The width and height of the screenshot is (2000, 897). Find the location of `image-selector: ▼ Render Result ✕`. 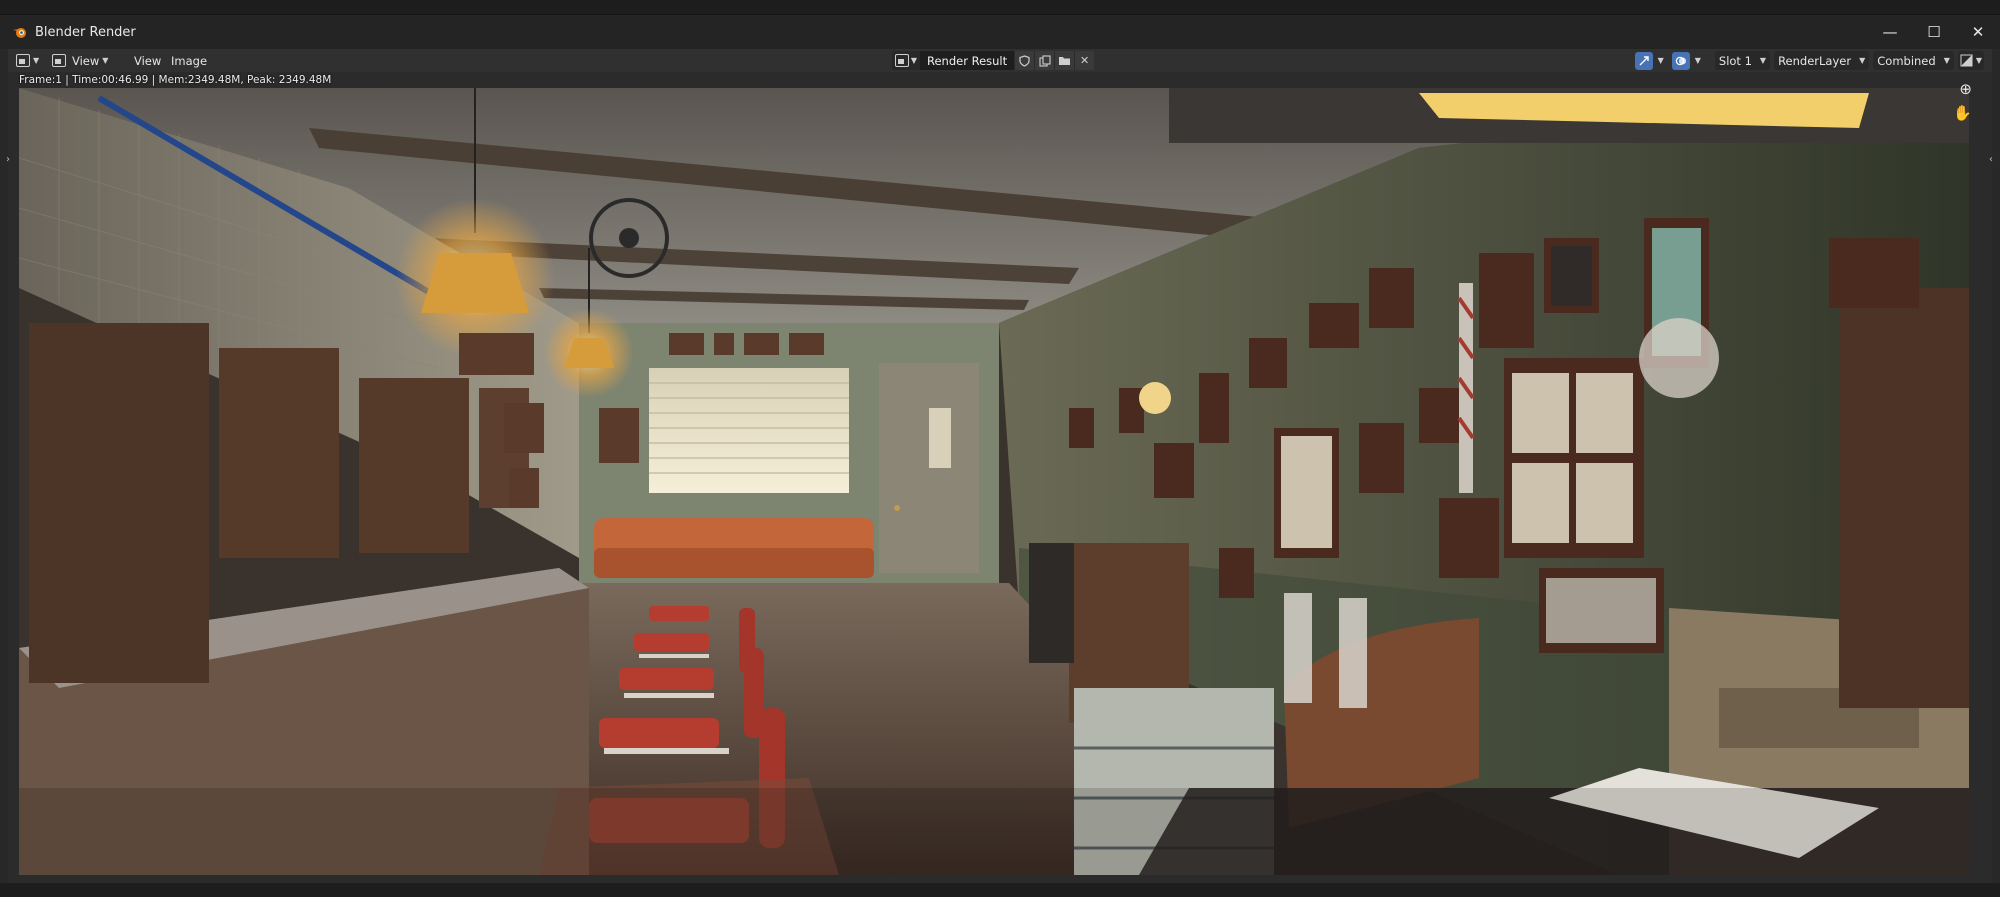

image-selector: ▼ Render Result ✕ is located at coordinates (993, 60).